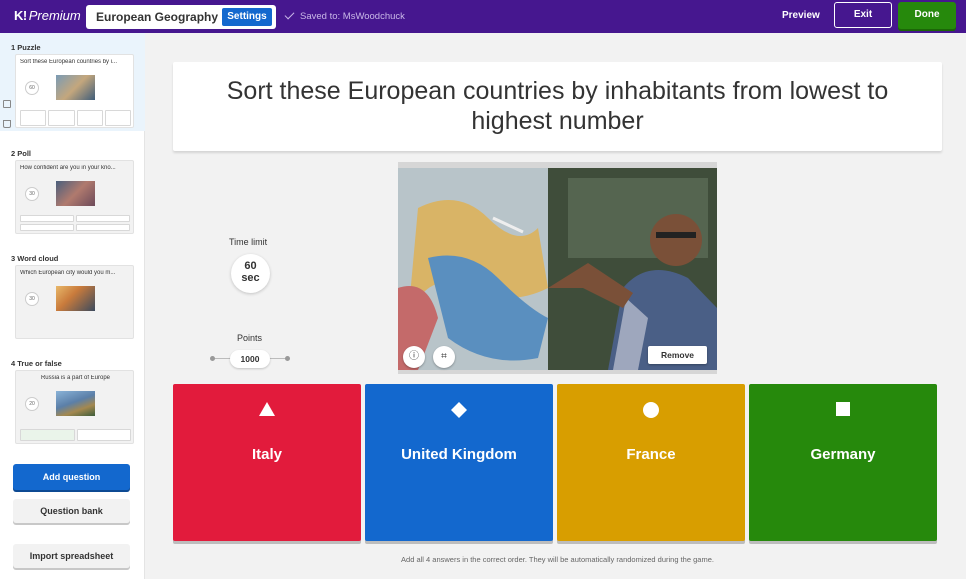  What do you see at coordinates (248, 242) in the screenshot?
I see `time-limit-label: Time limit` at bounding box center [248, 242].